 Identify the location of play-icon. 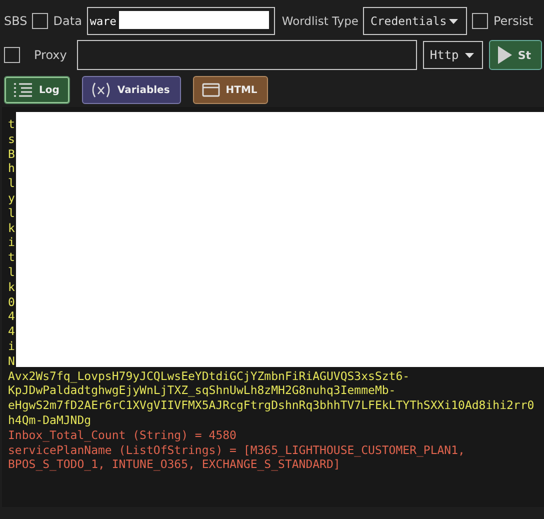
(505, 55).